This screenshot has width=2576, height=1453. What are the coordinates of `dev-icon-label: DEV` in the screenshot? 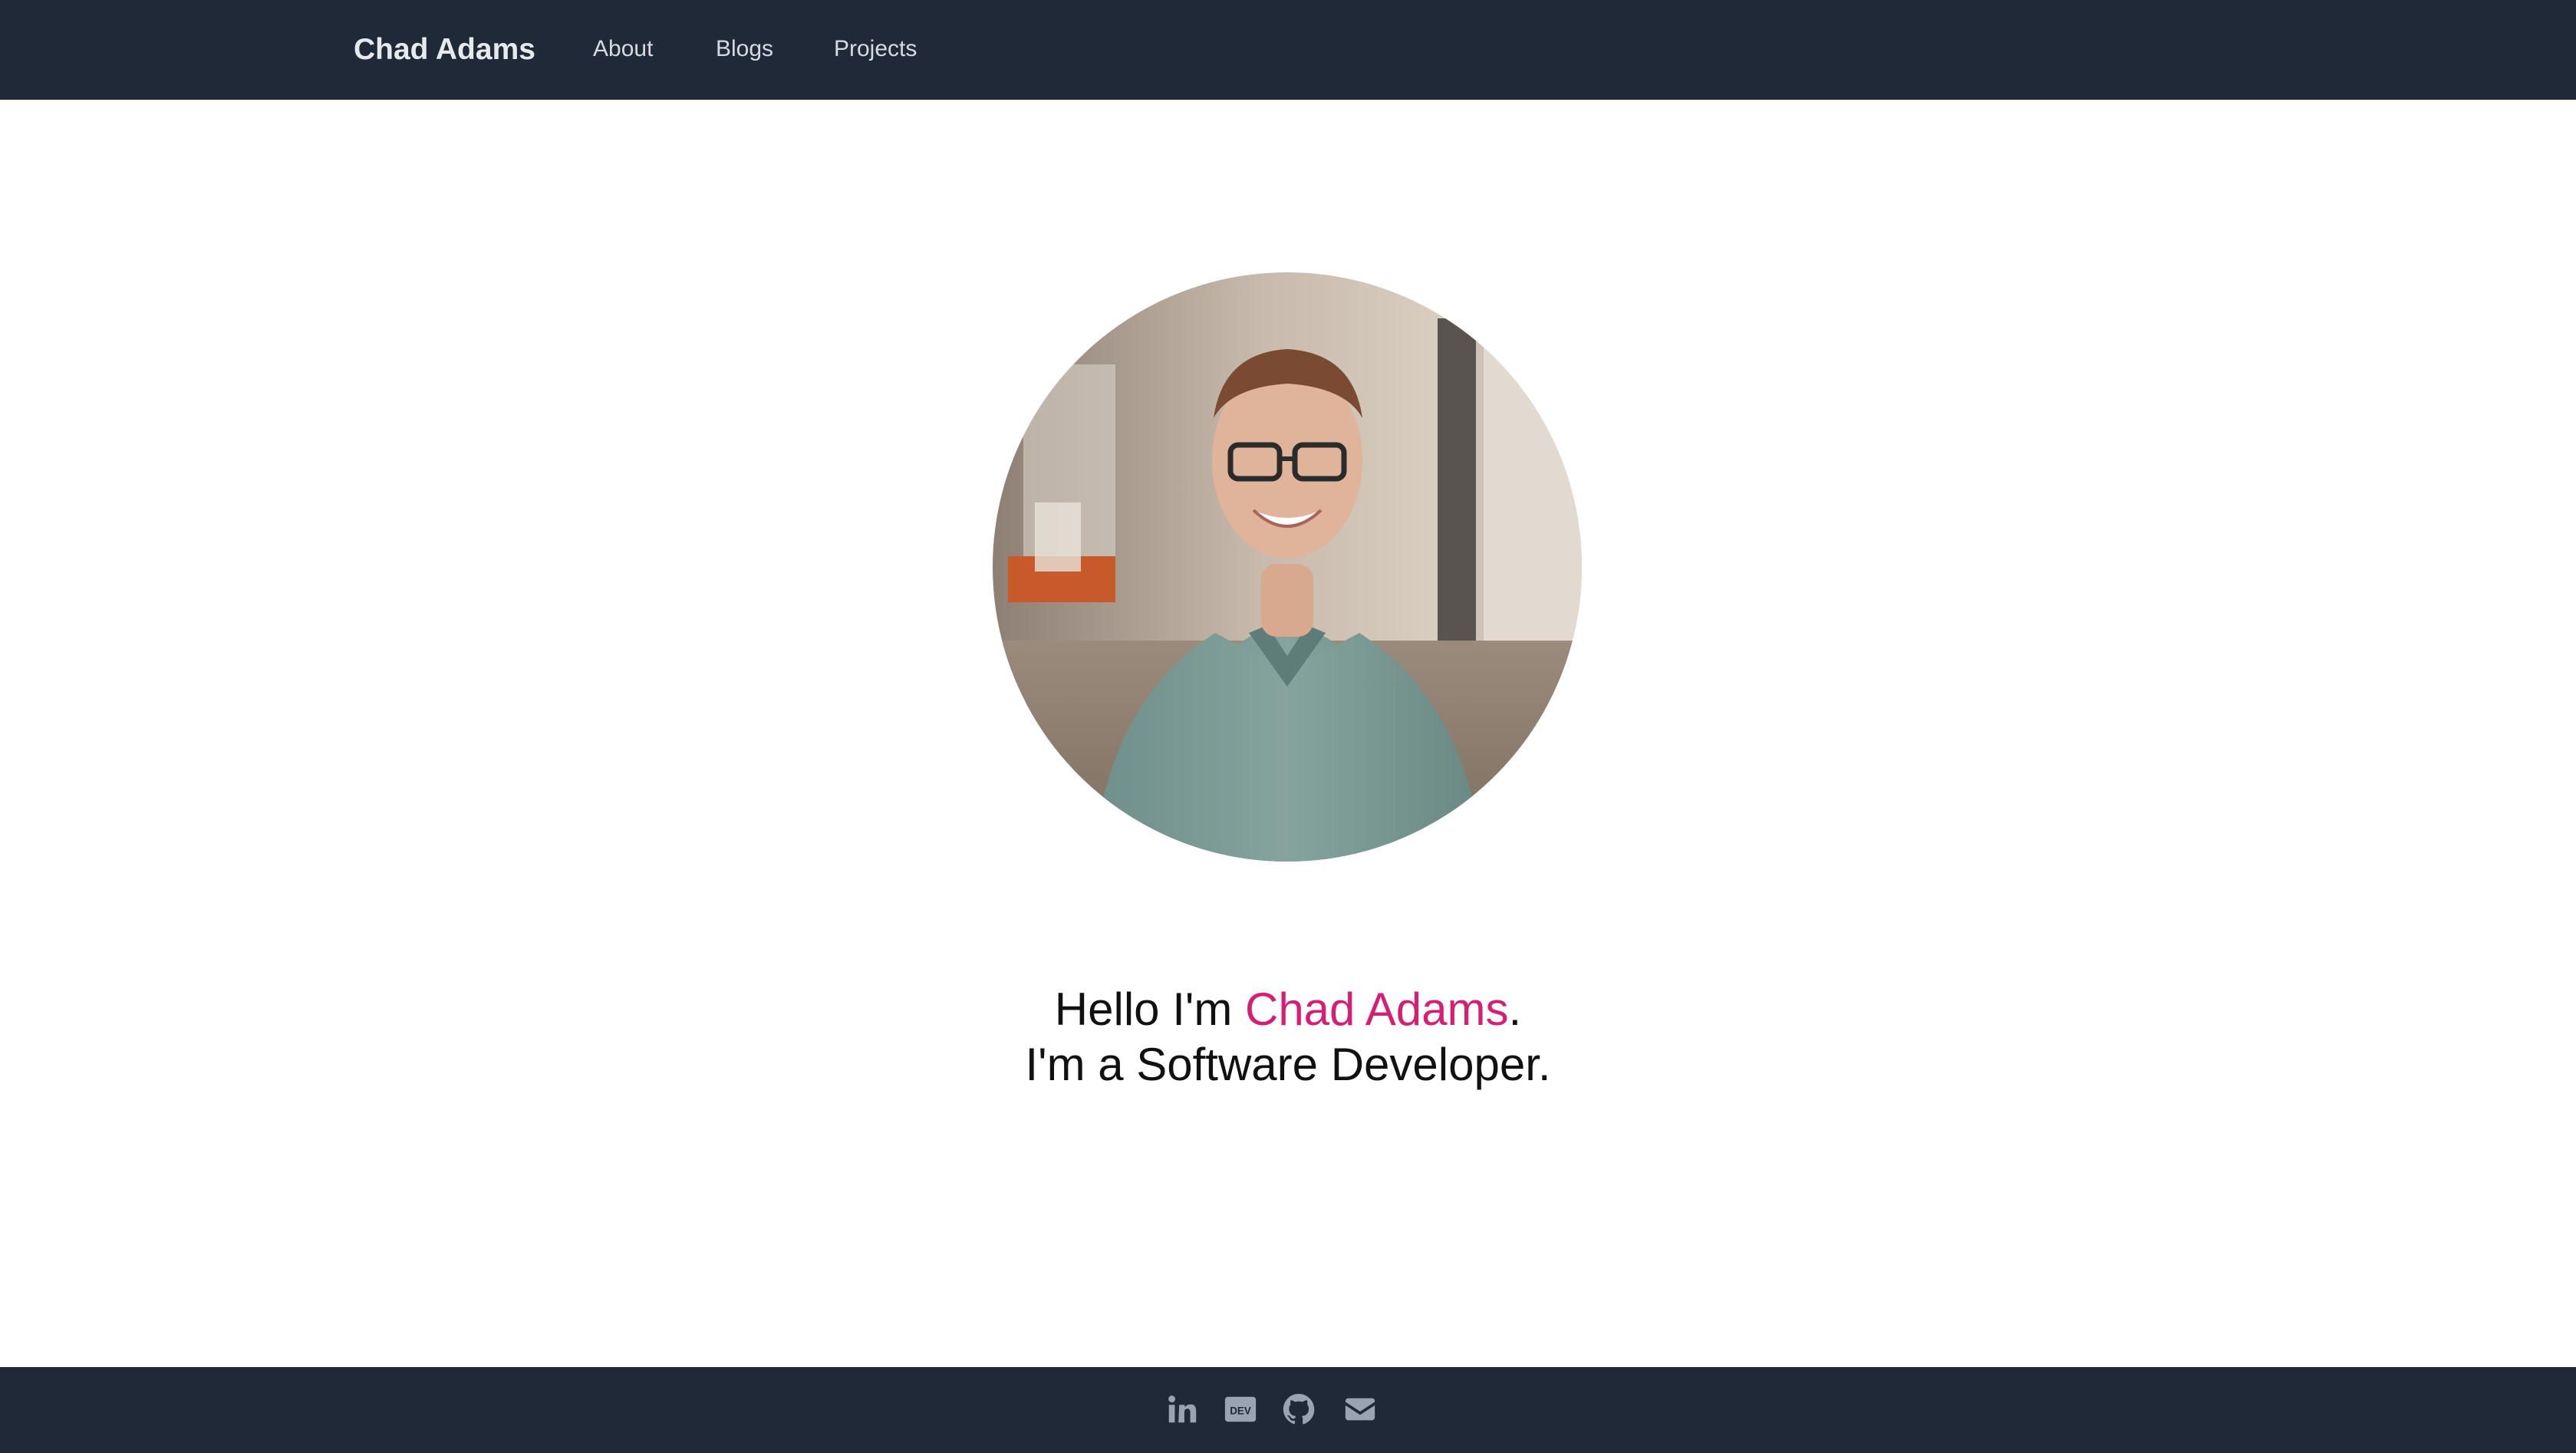 It's located at (1240, 1411).